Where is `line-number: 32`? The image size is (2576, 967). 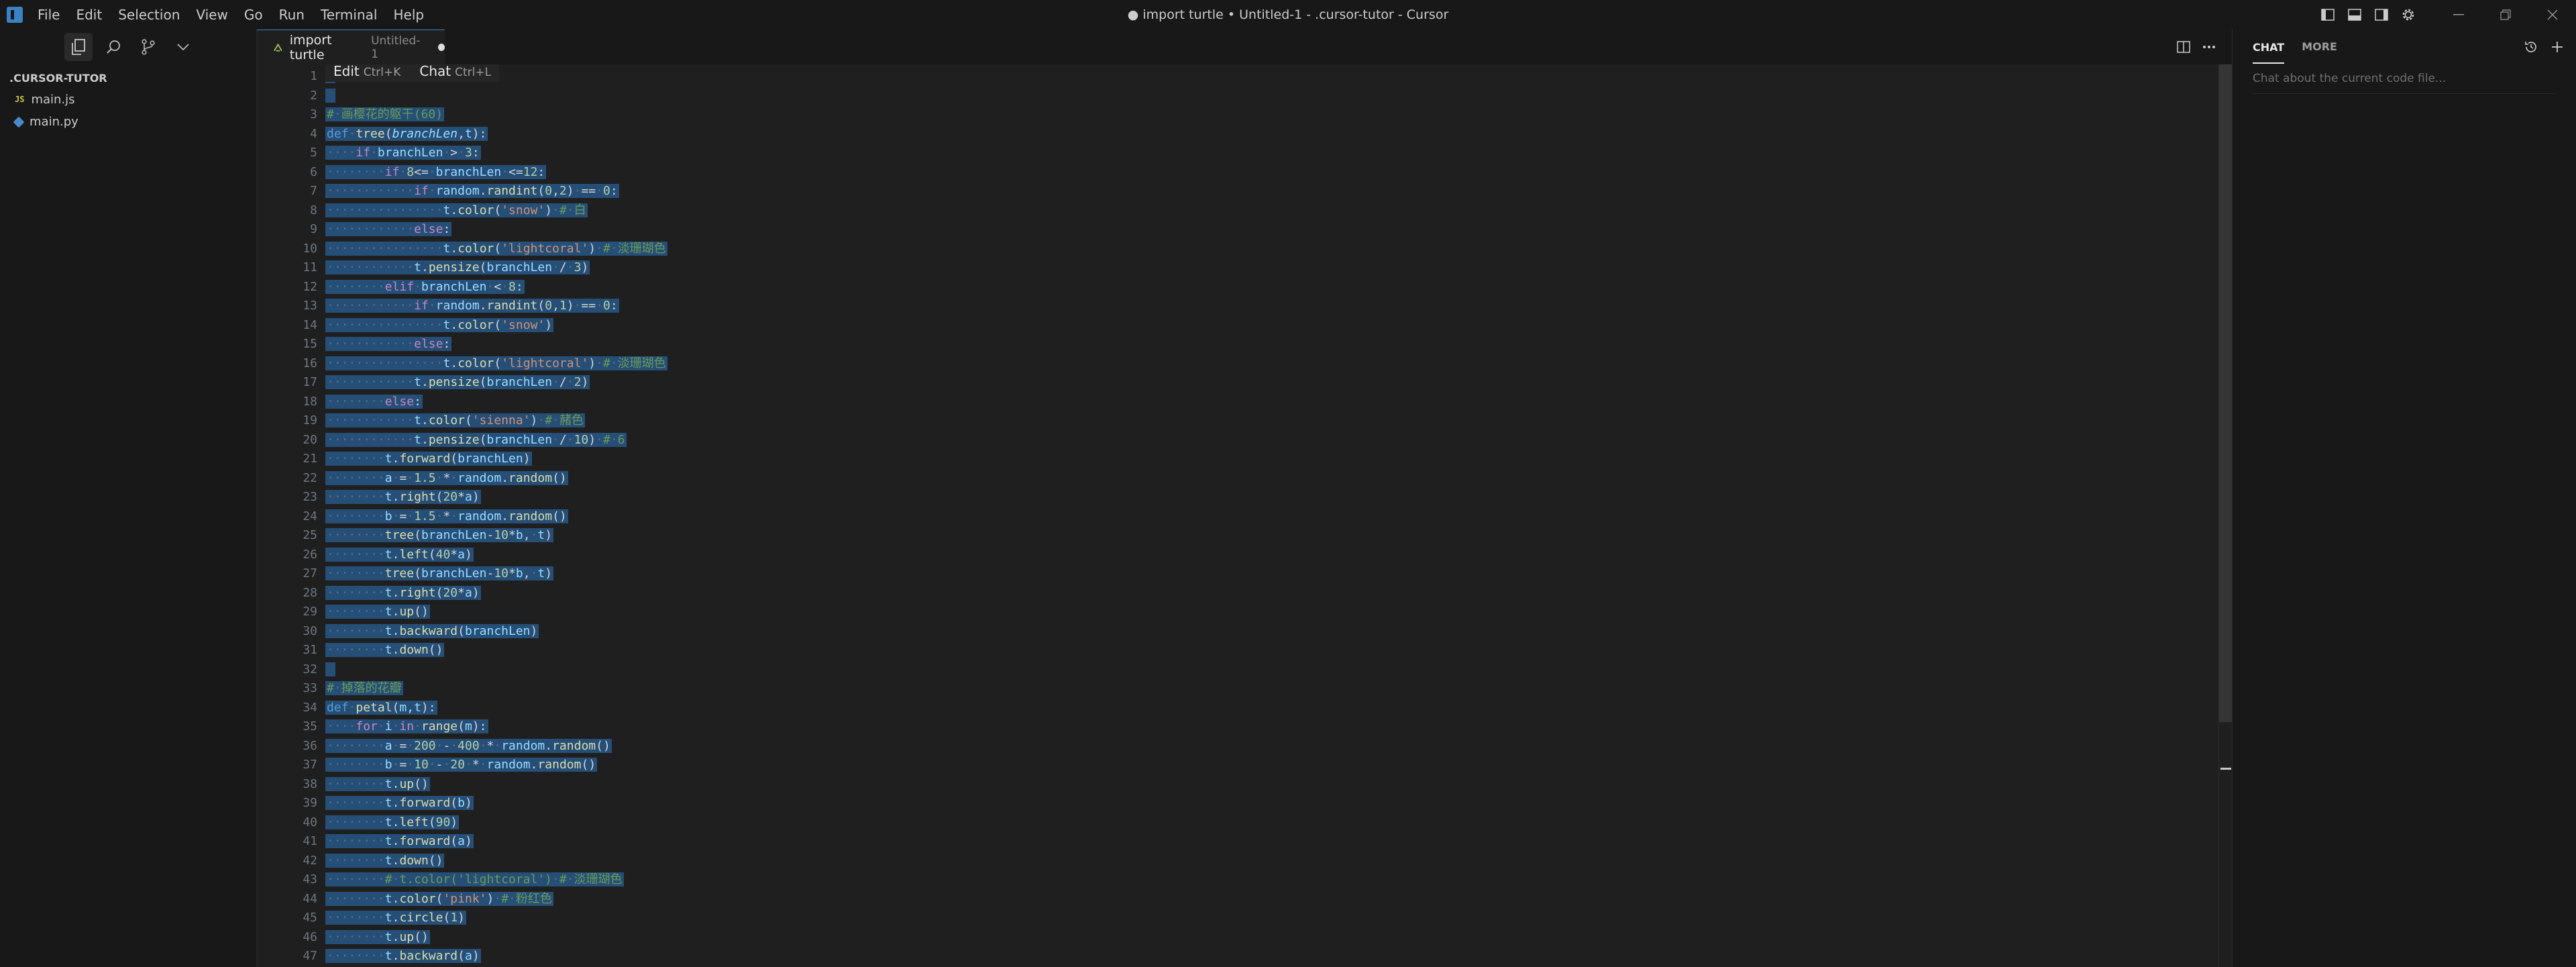 line-number: 32 is located at coordinates (310, 669).